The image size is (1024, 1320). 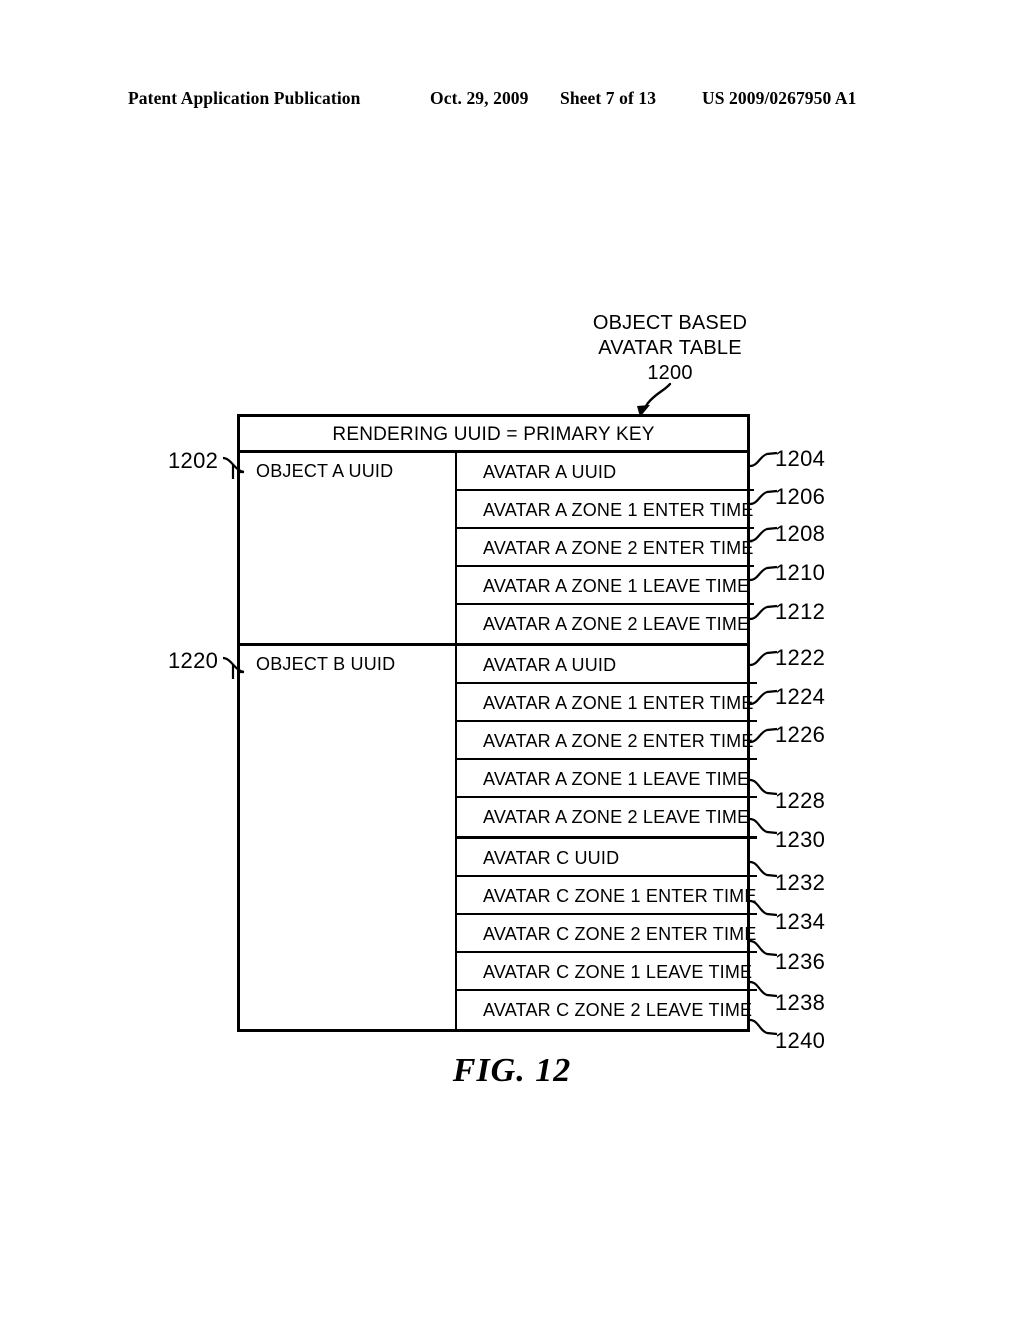 What do you see at coordinates (607, 858) in the screenshot?
I see `table-row: AVATAR C UUID` at bounding box center [607, 858].